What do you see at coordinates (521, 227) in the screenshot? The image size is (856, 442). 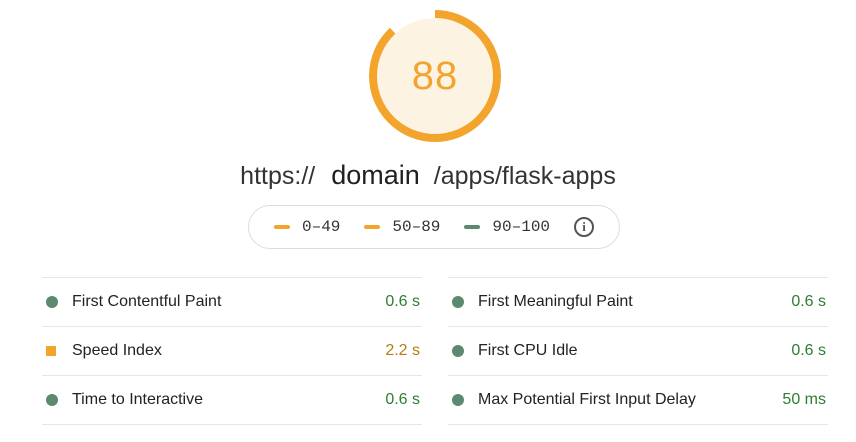 I see `legend-label-pass: 90–100` at bounding box center [521, 227].